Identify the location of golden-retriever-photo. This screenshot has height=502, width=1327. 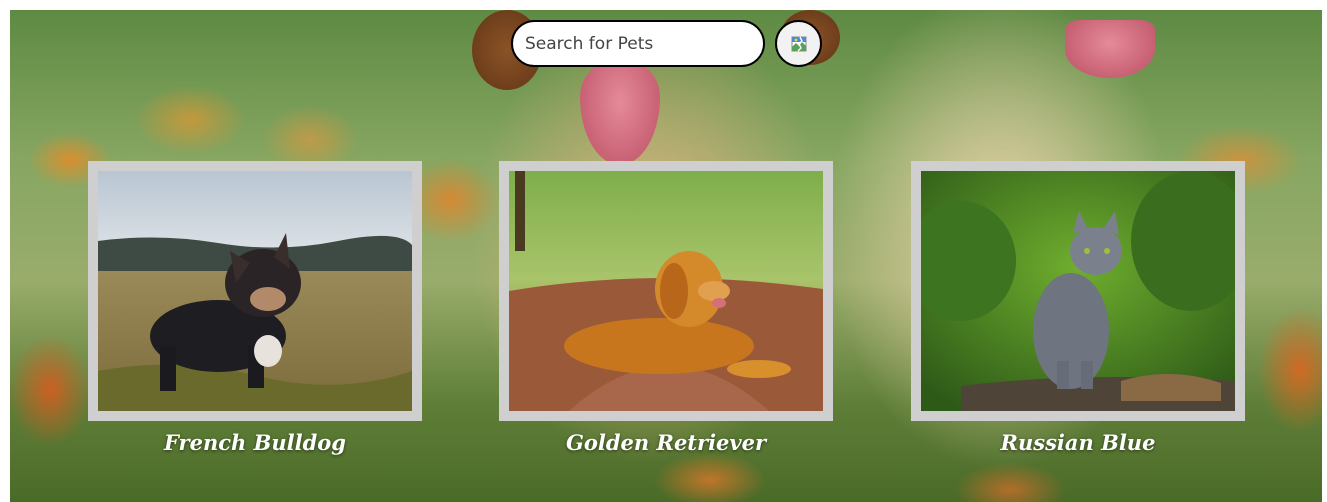
(666, 291).